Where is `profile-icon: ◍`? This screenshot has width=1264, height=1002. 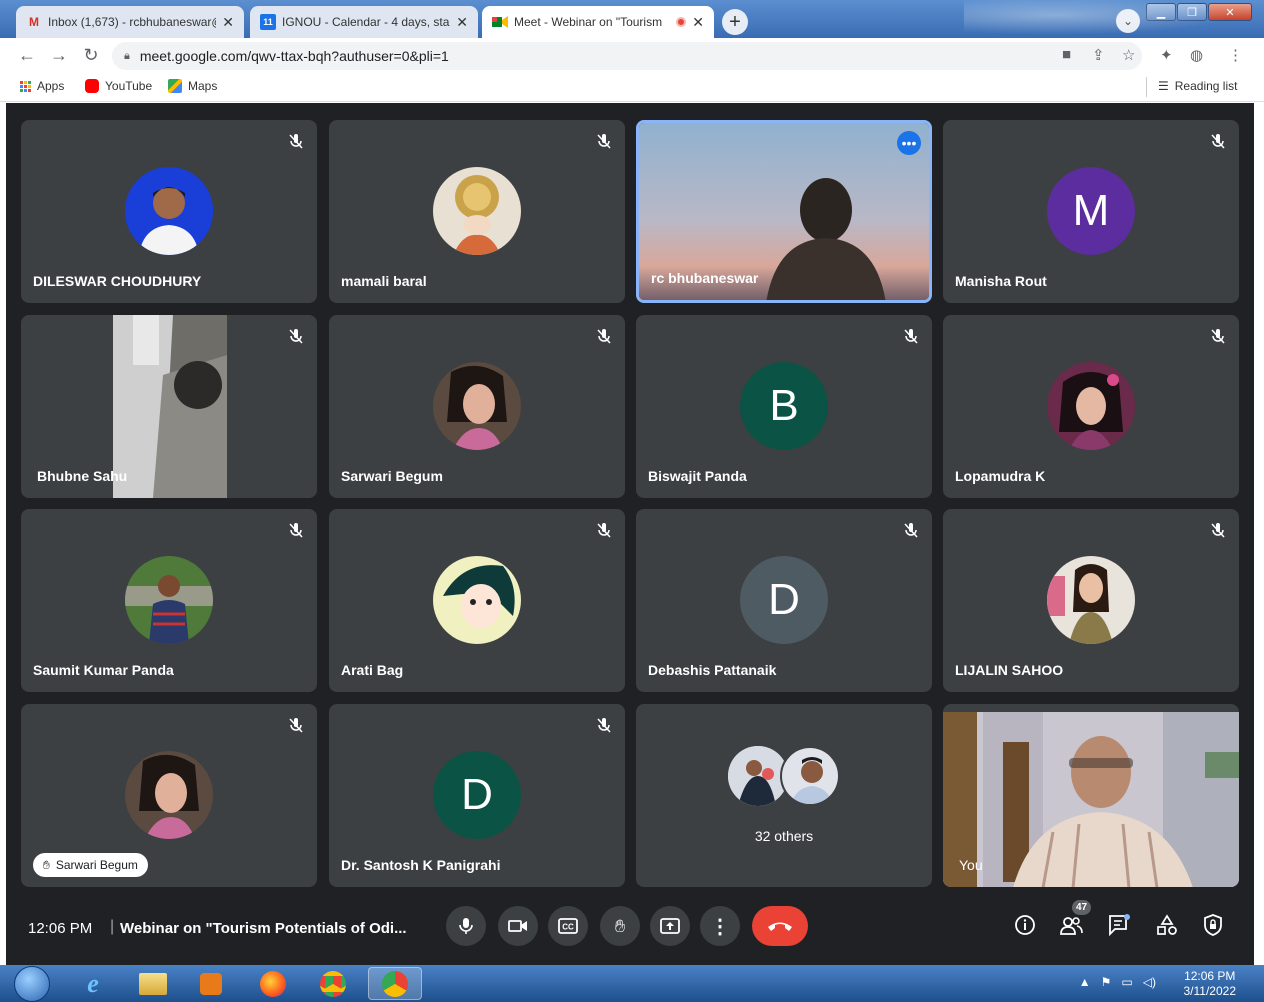
profile-icon: ◍ is located at coordinates (1196, 55).